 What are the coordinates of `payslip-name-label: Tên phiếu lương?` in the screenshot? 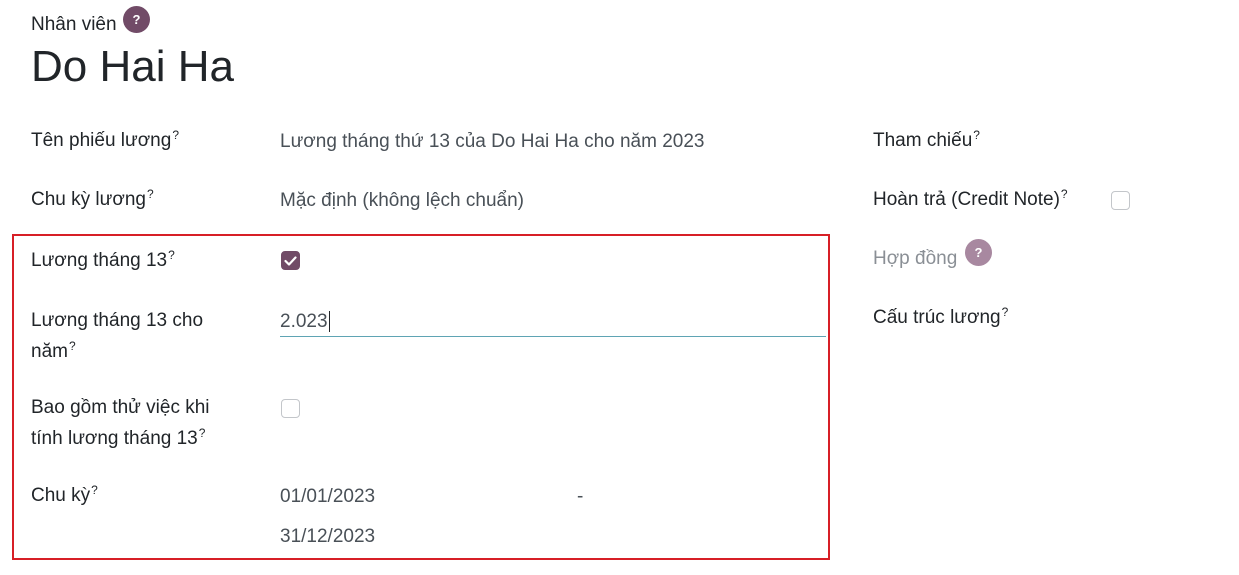 It's located at (105, 140).